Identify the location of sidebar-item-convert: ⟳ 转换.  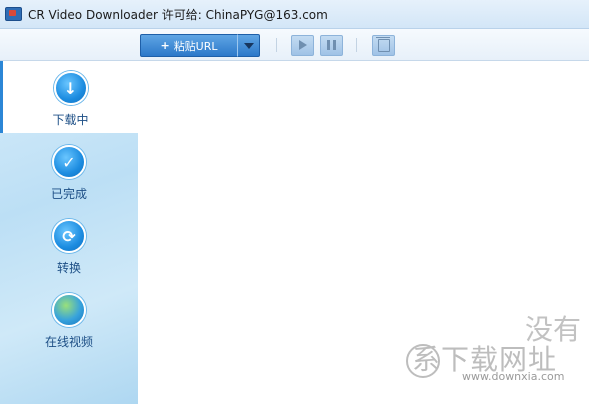
(69, 245).